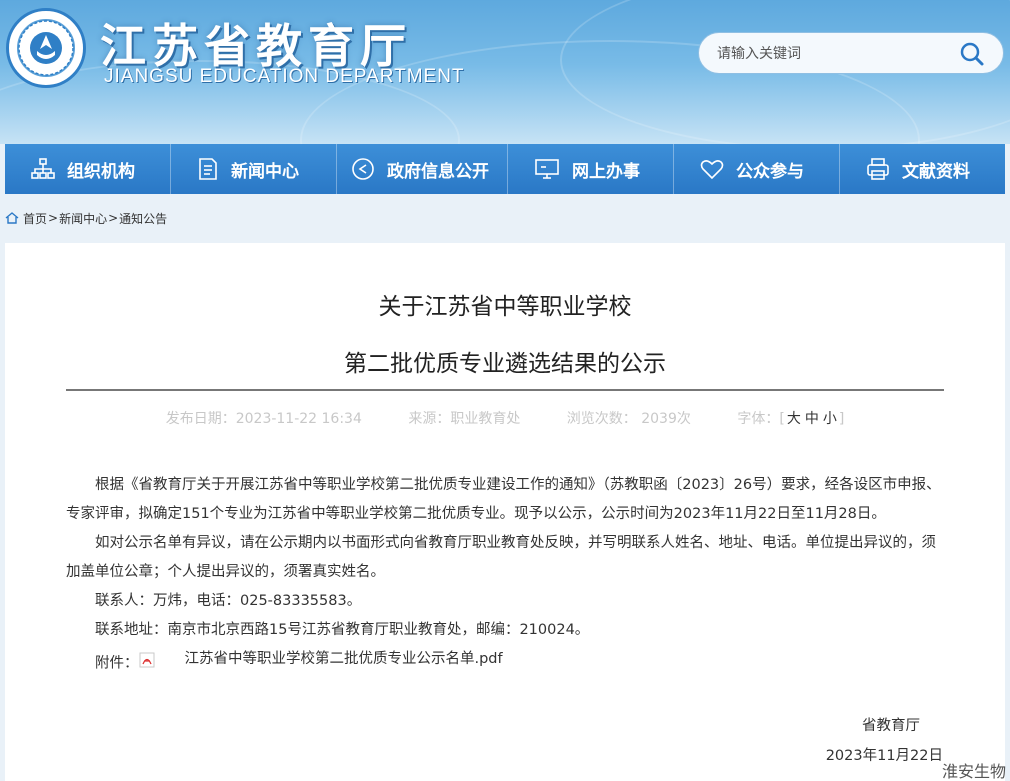 This screenshot has height=781, width=1010. I want to click on watermark: 淮安生物, so click(974, 771).